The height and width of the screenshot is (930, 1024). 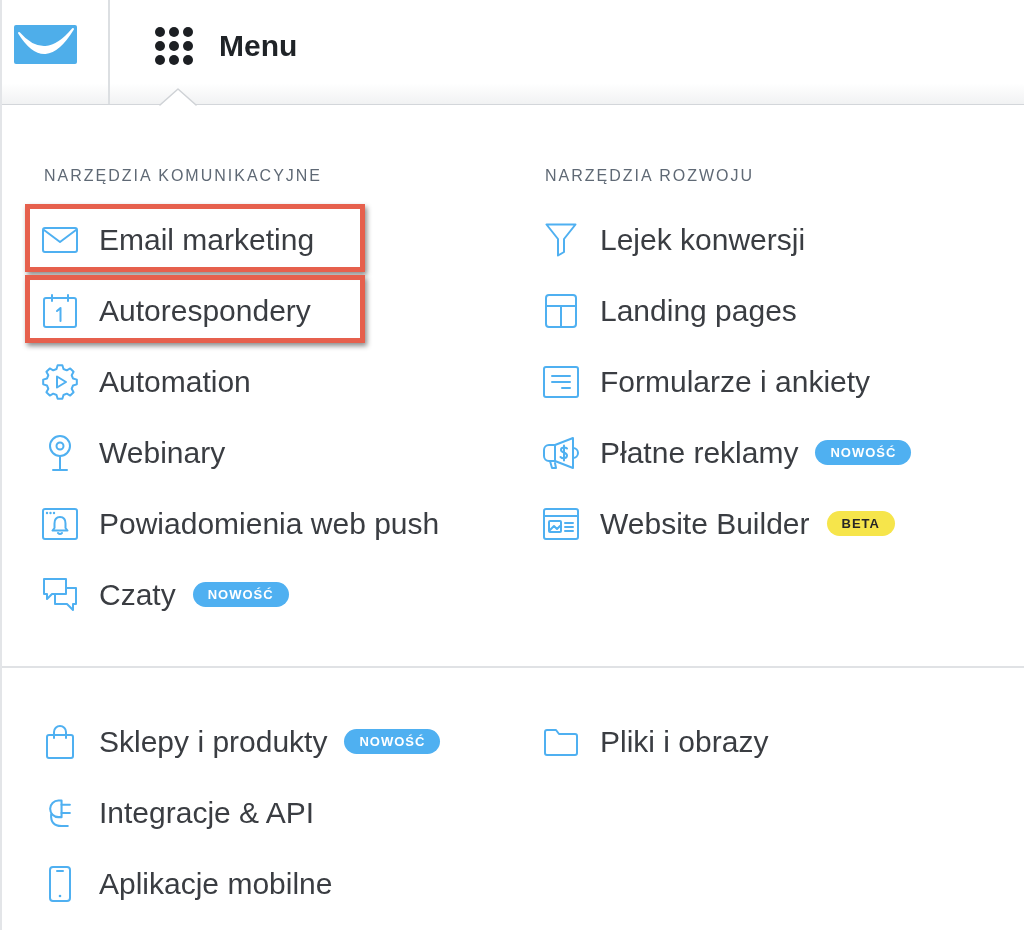 I want to click on dots-grid-icon, so click(x=174, y=46).